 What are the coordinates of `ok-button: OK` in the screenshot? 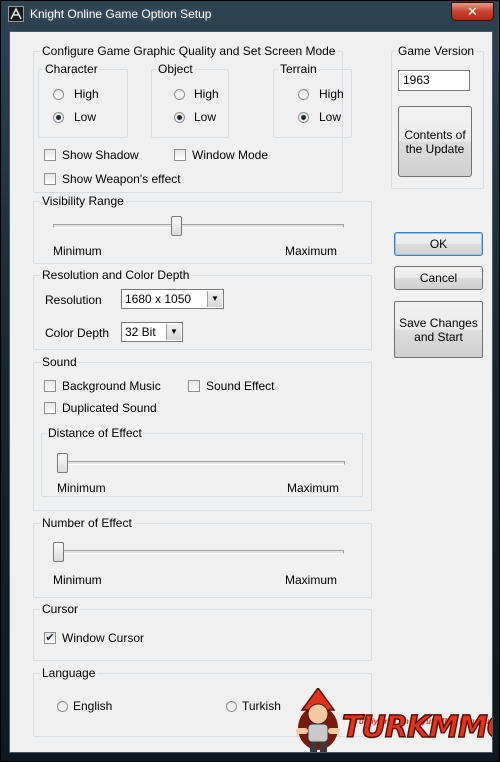 It's located at (438, 244).